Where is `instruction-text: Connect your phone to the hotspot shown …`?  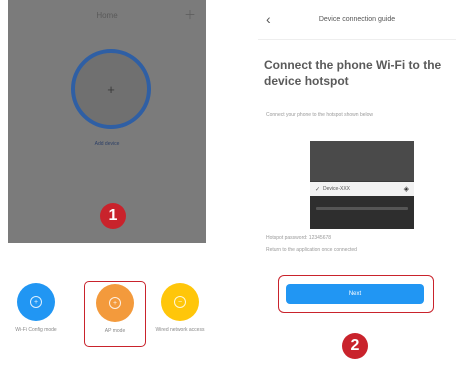
instruction-text: Connect your phone to the hotspot shown … is located at coordinates (320, 115).